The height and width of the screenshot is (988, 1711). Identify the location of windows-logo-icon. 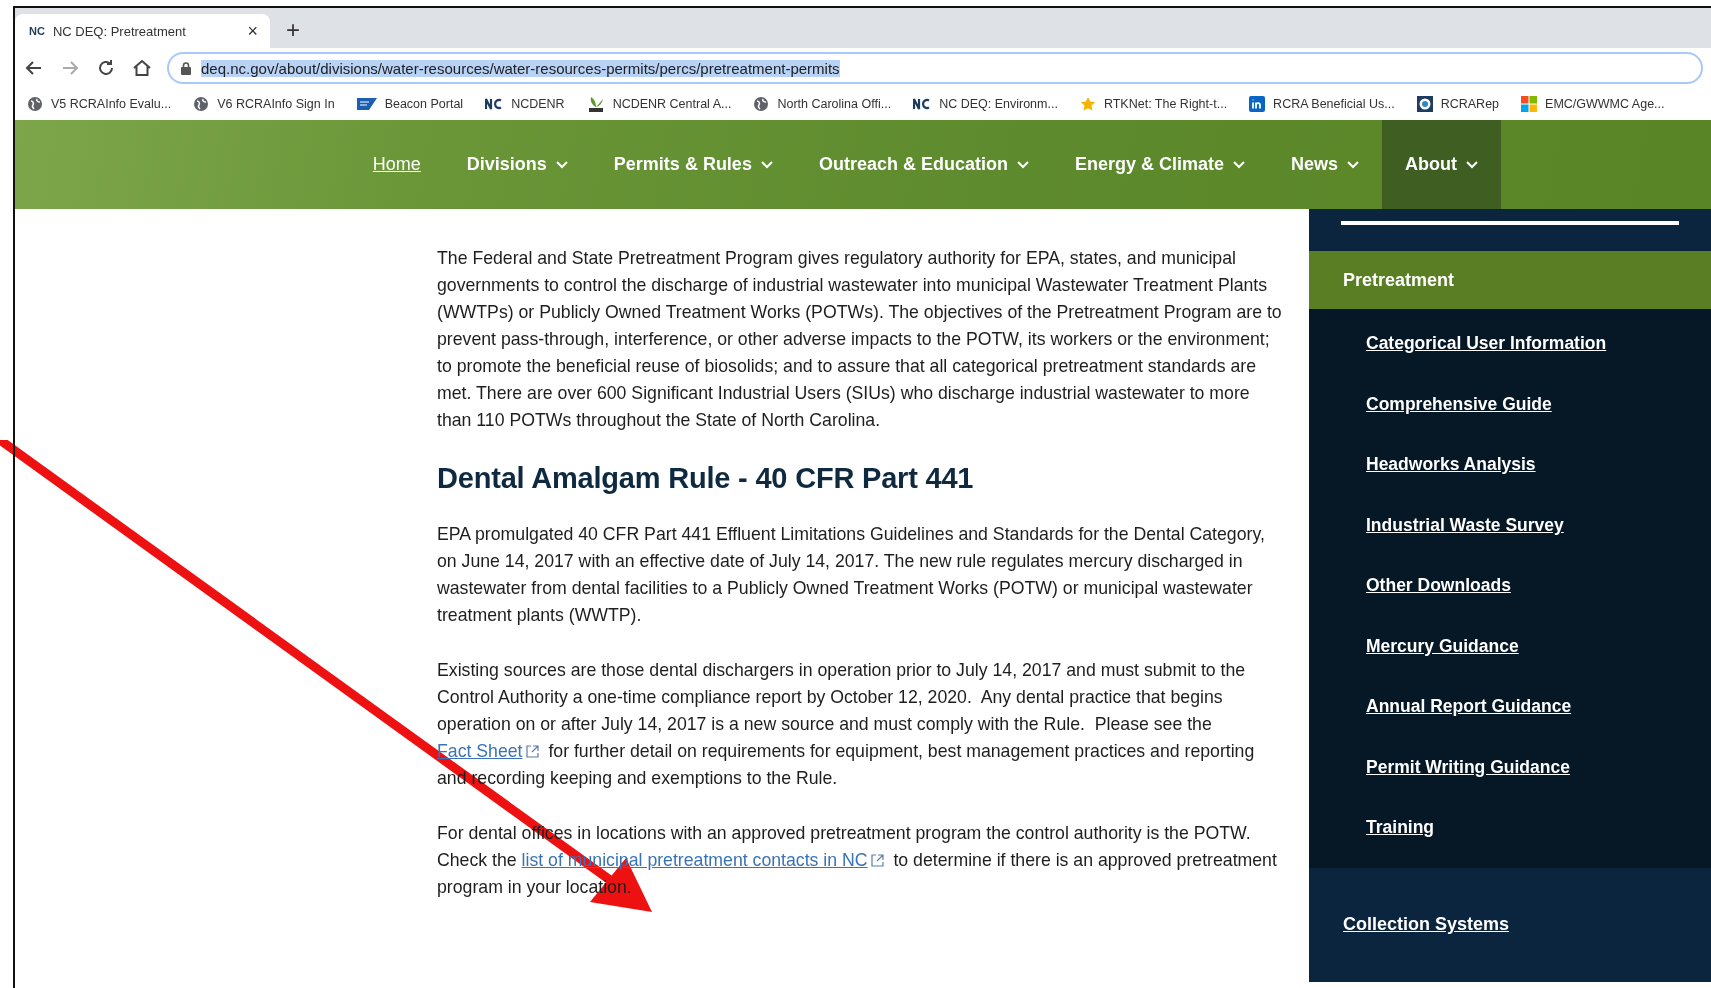
(1529, 104).